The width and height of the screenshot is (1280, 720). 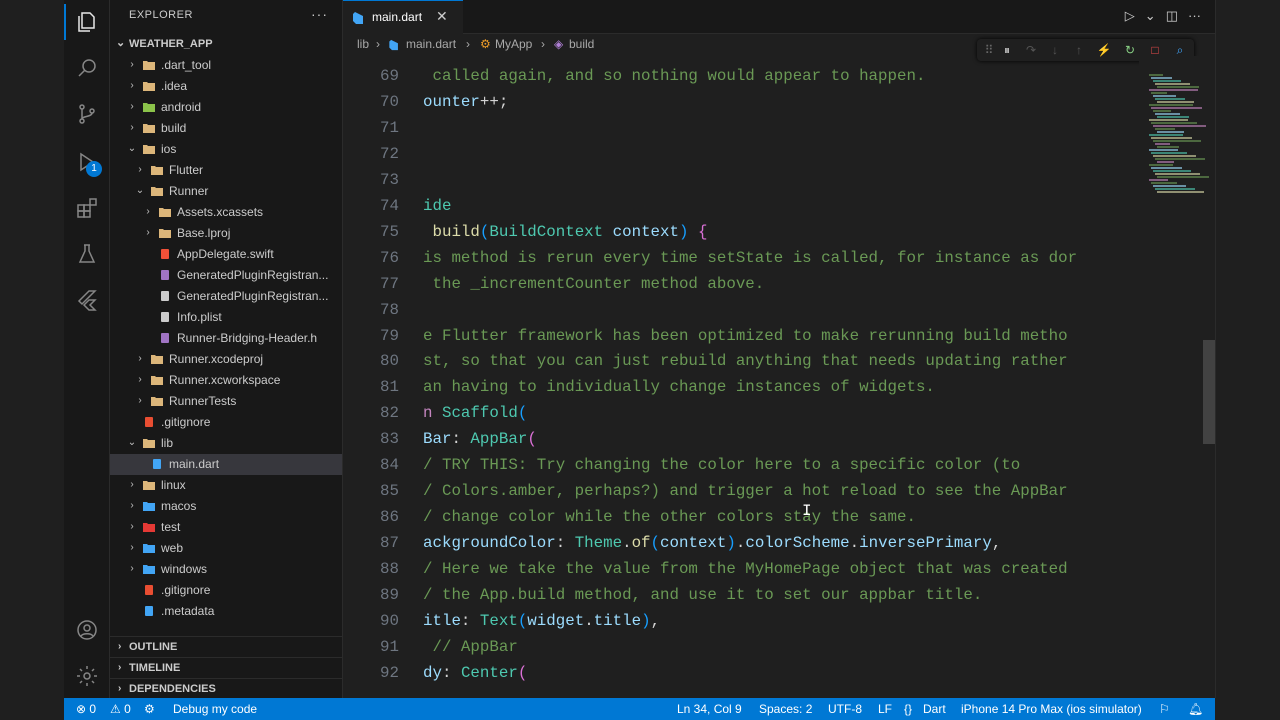 What do you see at coordinates (226, 506) in the screenshot?
I see `tree-item: › macos` at bounding box center [226, 506].